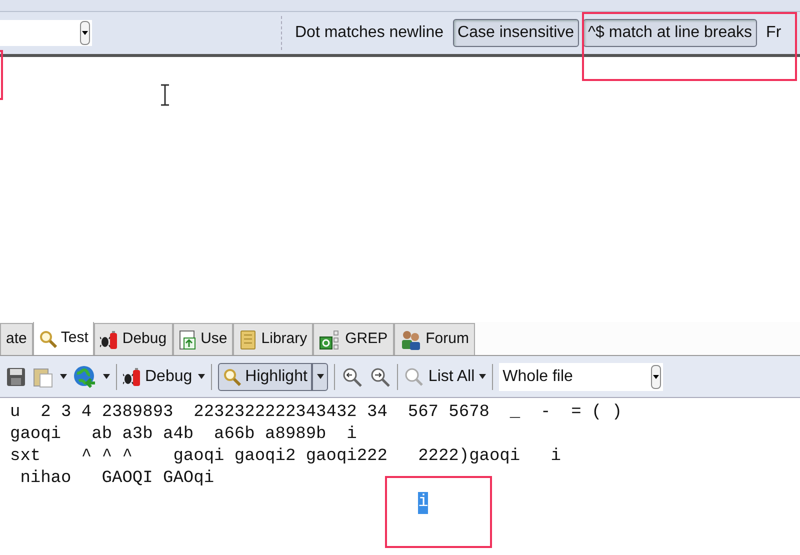  Describe the element at coordinates (265, 376) in the screenshot. I see `highlight-toggle: Highlight` at that location.